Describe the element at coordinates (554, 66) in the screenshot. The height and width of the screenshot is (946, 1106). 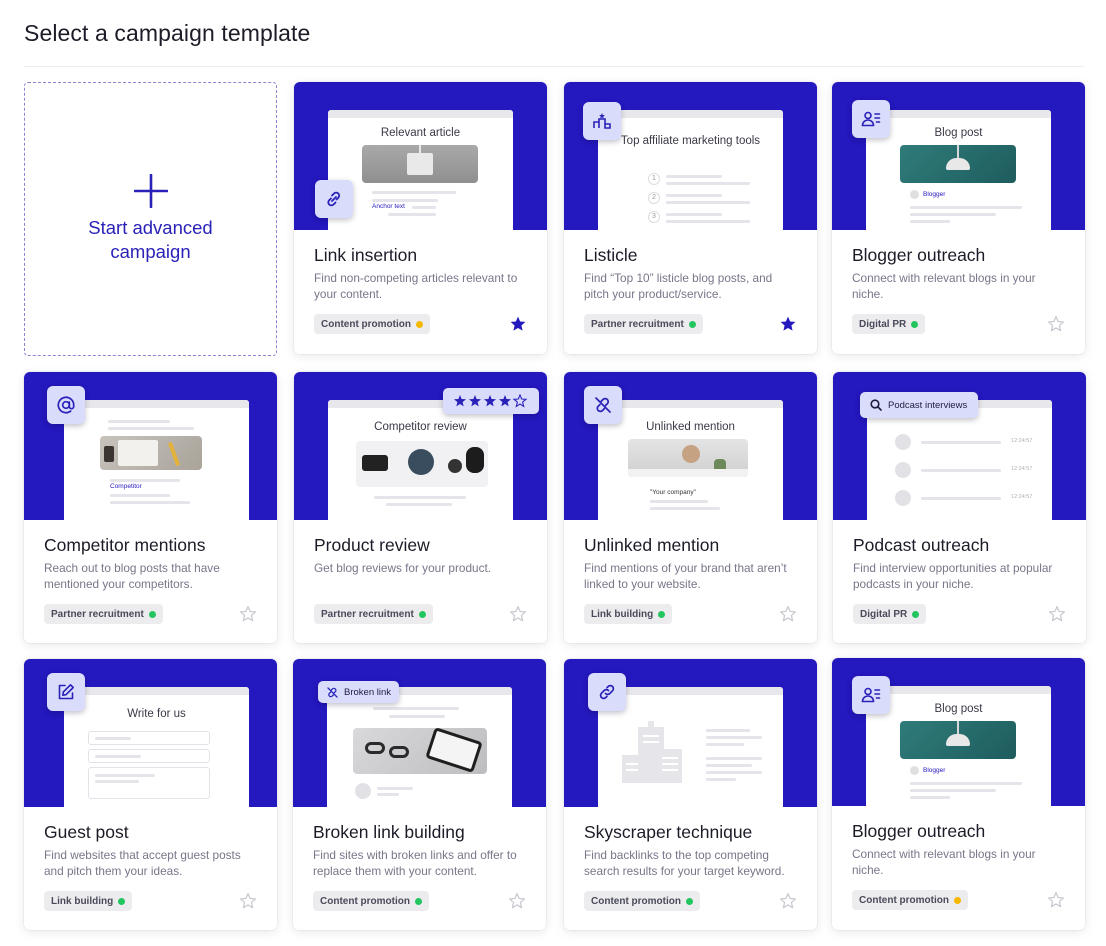
I see `header-divider` at that location.